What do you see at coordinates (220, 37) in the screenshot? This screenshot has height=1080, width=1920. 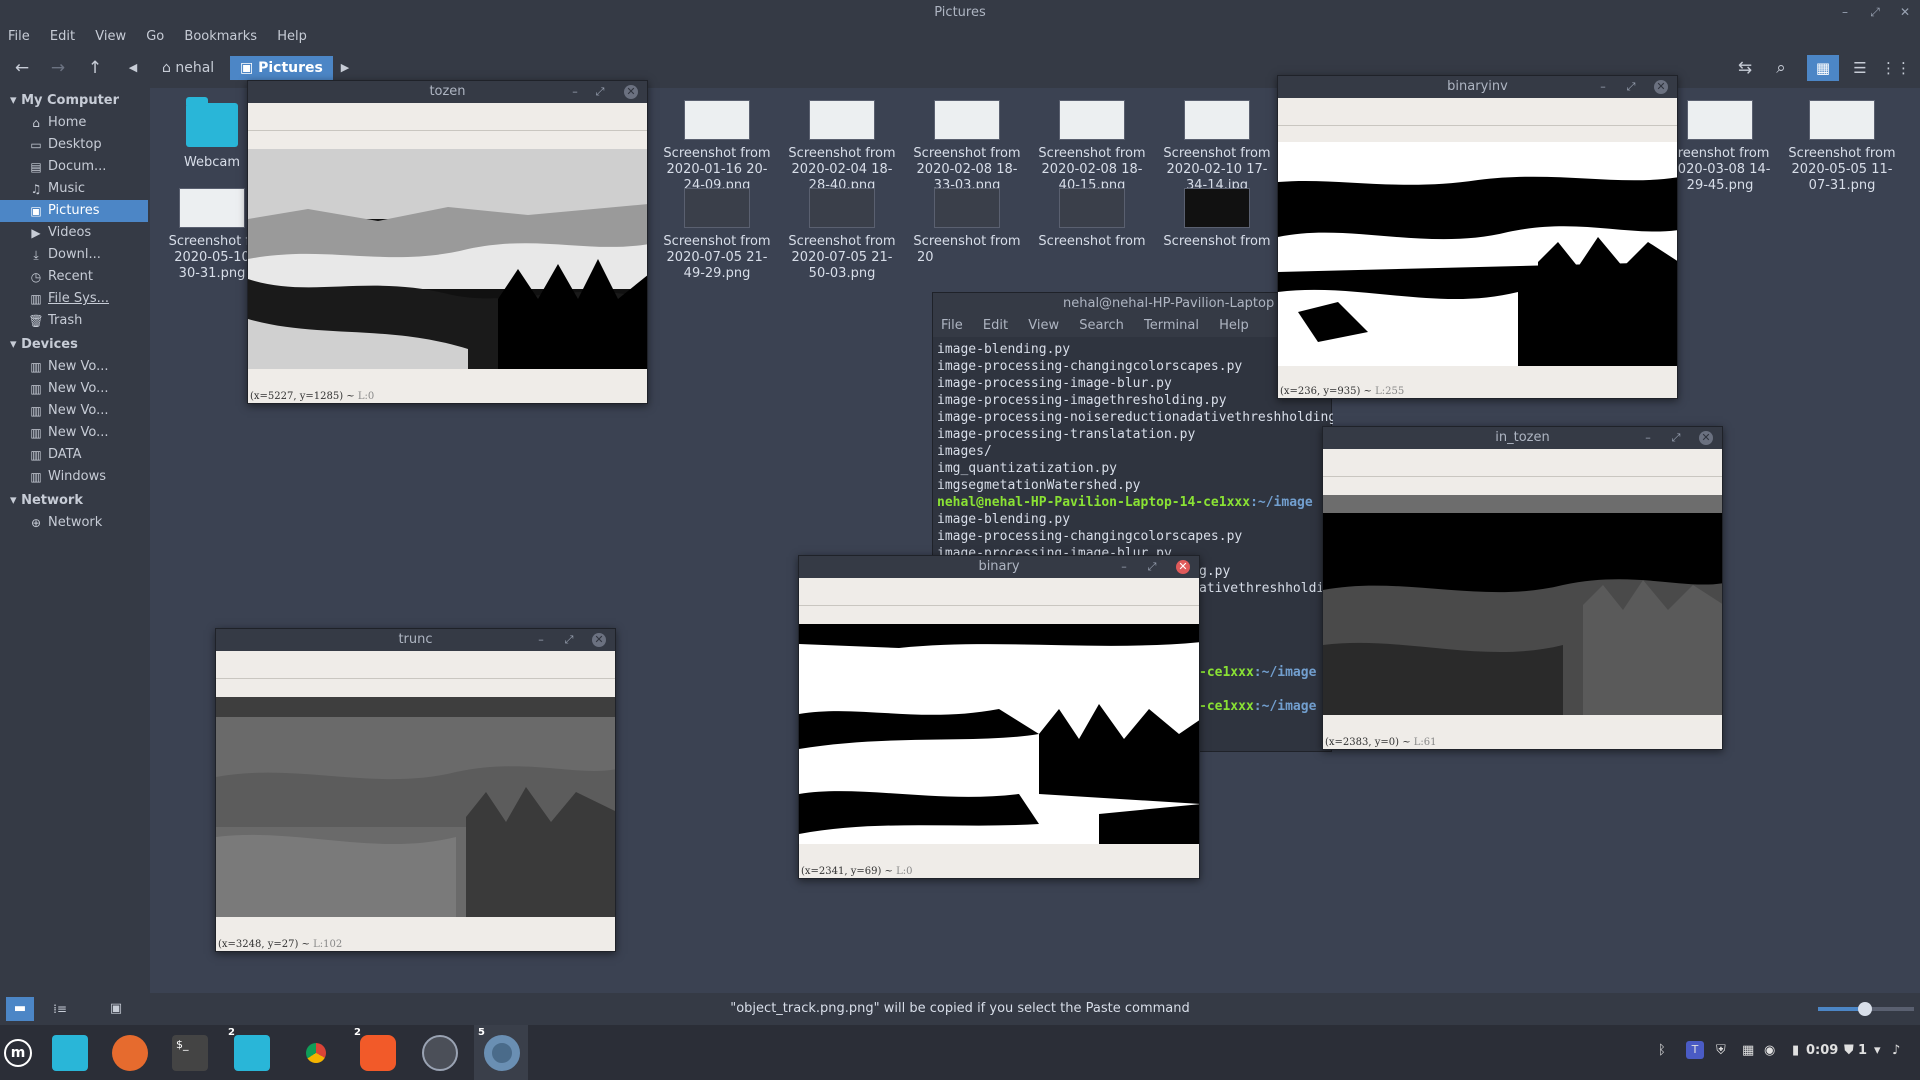 I see `menu-bookmarks: Bookmarks` at bounding box center [220, 37].